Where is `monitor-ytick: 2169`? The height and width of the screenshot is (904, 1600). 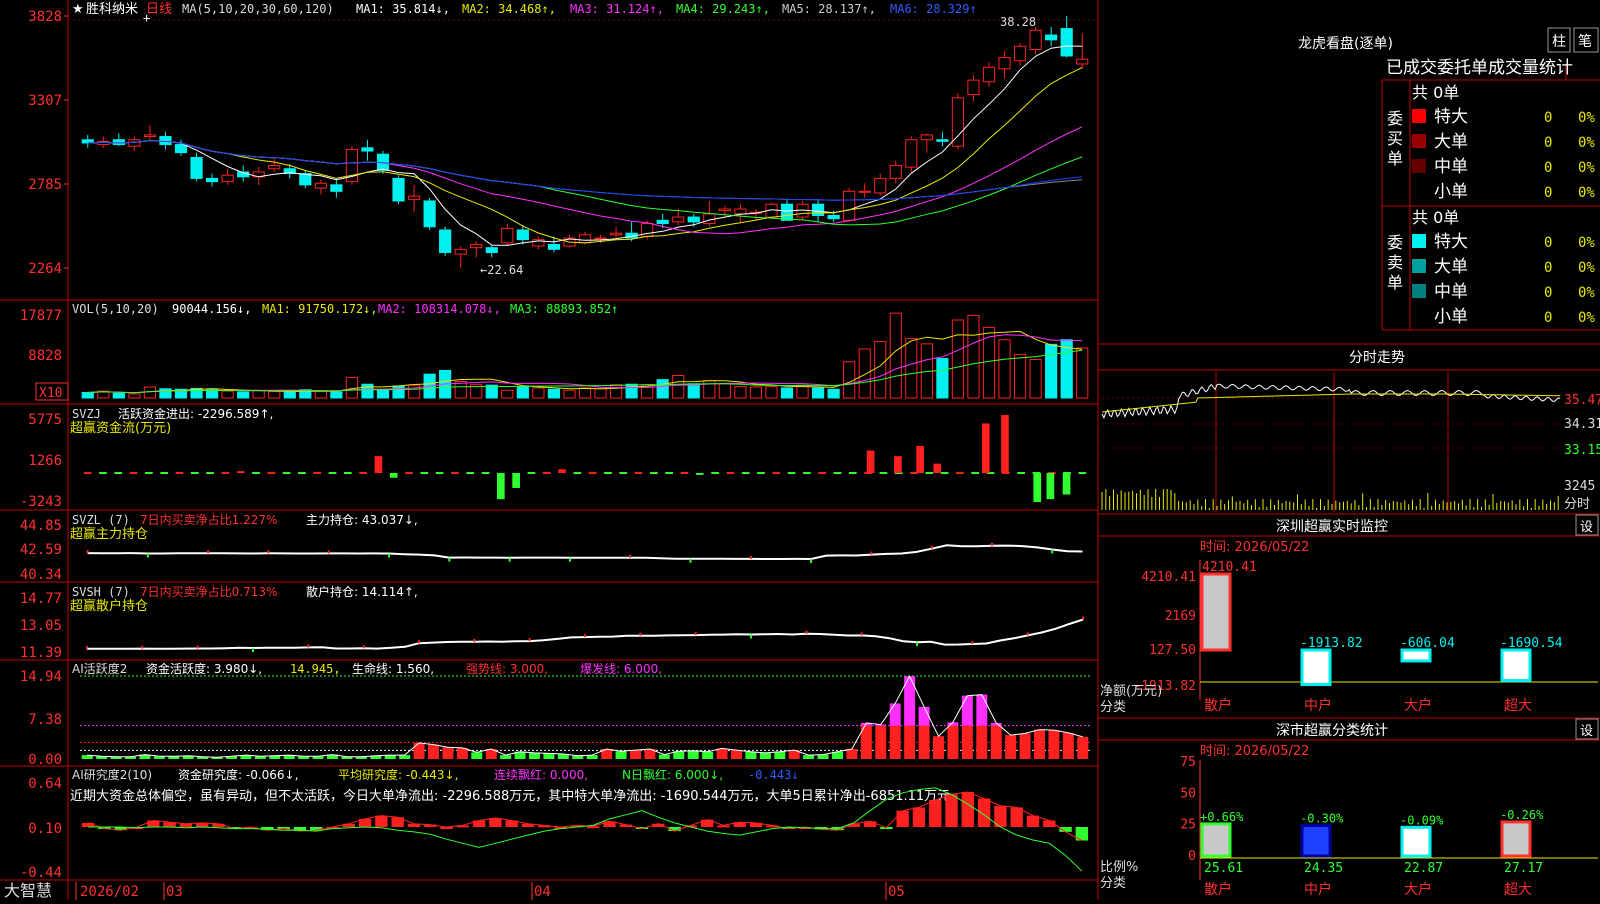
monitor-ytick: 2169 is located at coordinates (1180, 616).